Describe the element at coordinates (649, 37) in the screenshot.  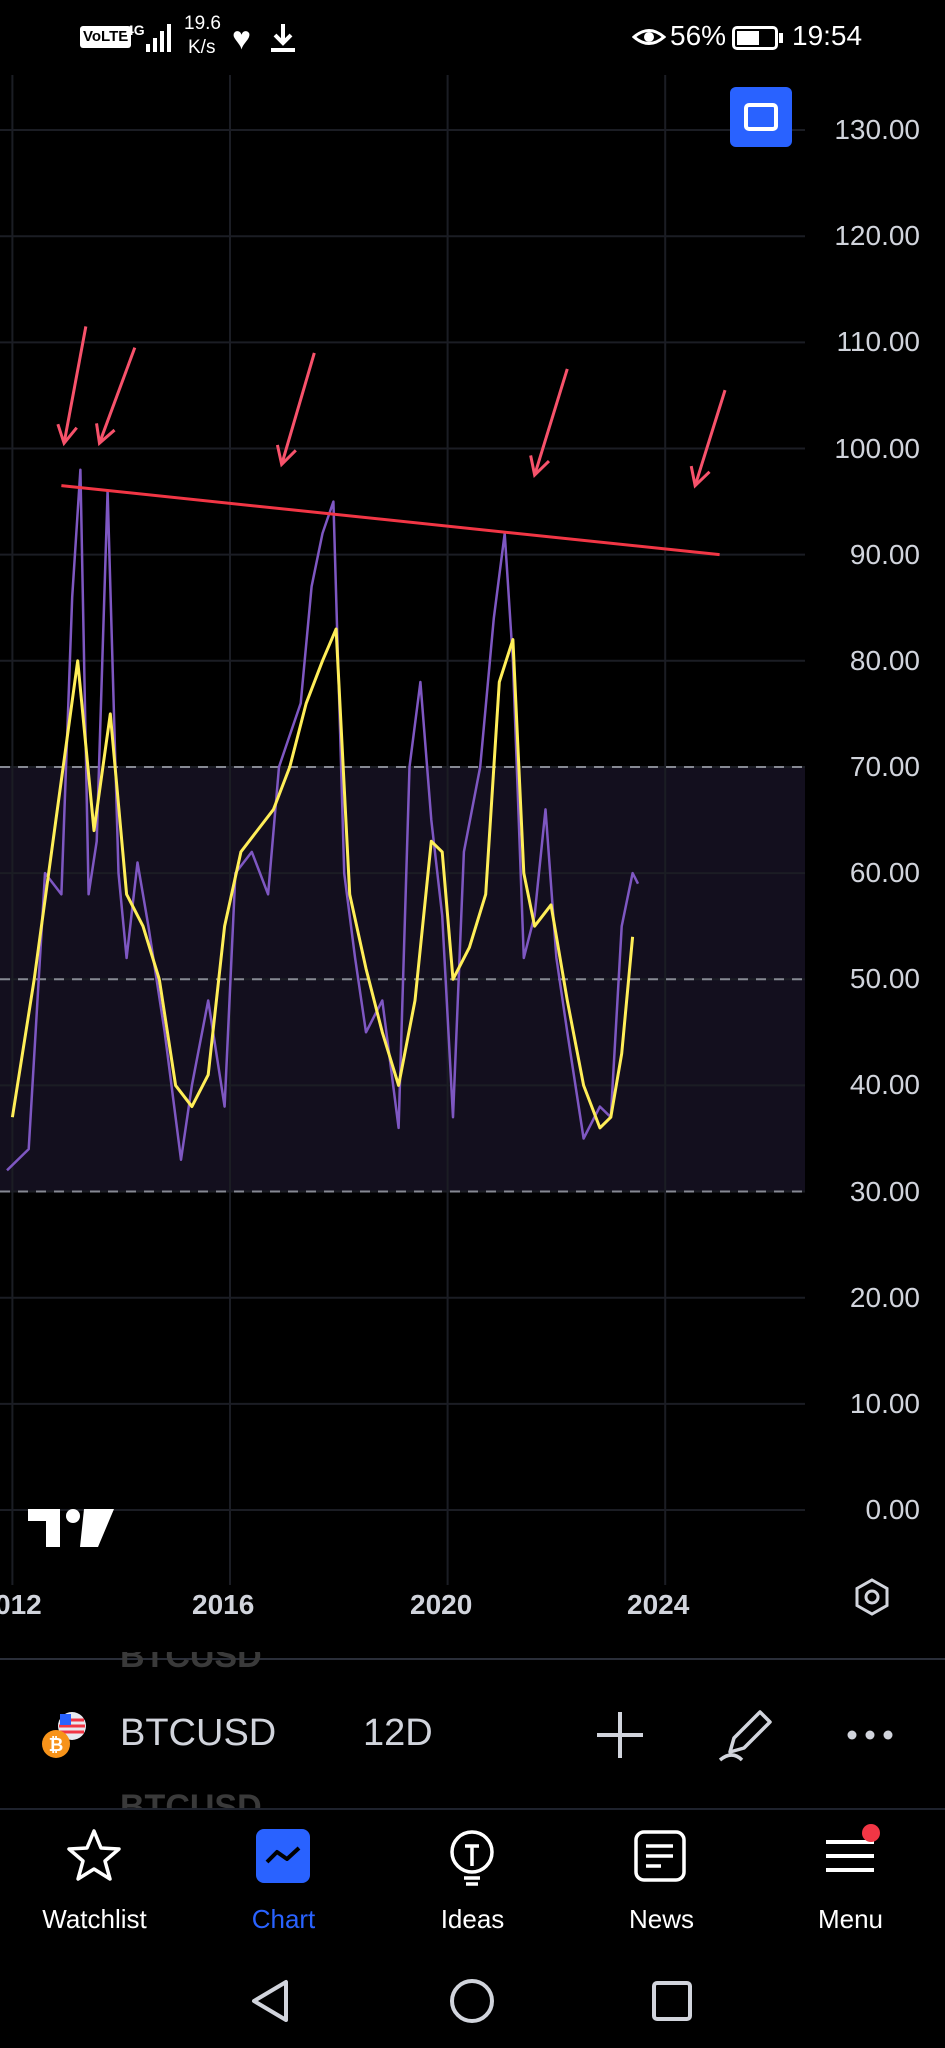
I see `eye-icon` at that location.